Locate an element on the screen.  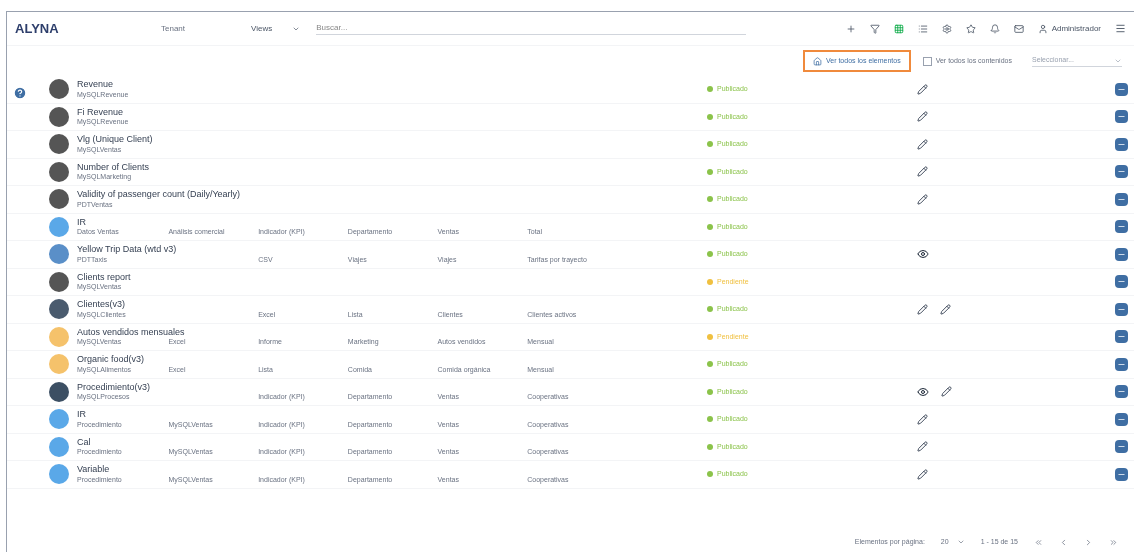
logo: ALYNA is located at coordinates (45, 28).